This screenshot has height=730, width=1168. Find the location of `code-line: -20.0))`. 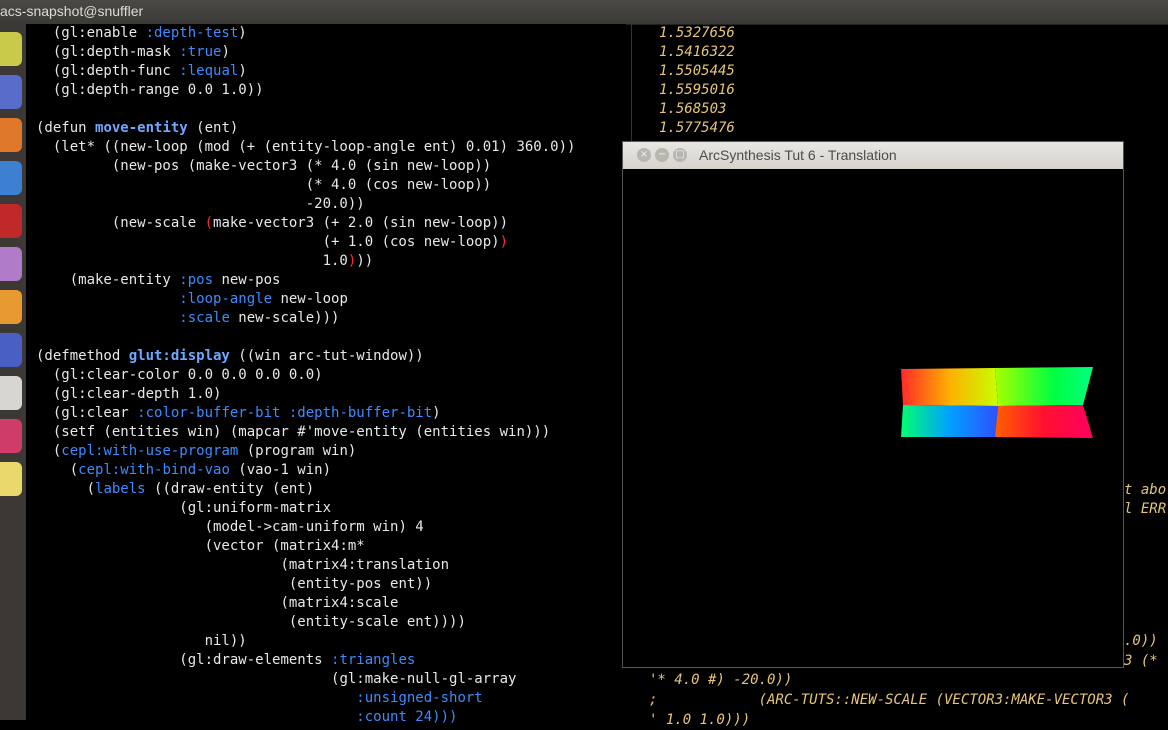

code-line: -20.0)) is located at coordinates (200, 204).